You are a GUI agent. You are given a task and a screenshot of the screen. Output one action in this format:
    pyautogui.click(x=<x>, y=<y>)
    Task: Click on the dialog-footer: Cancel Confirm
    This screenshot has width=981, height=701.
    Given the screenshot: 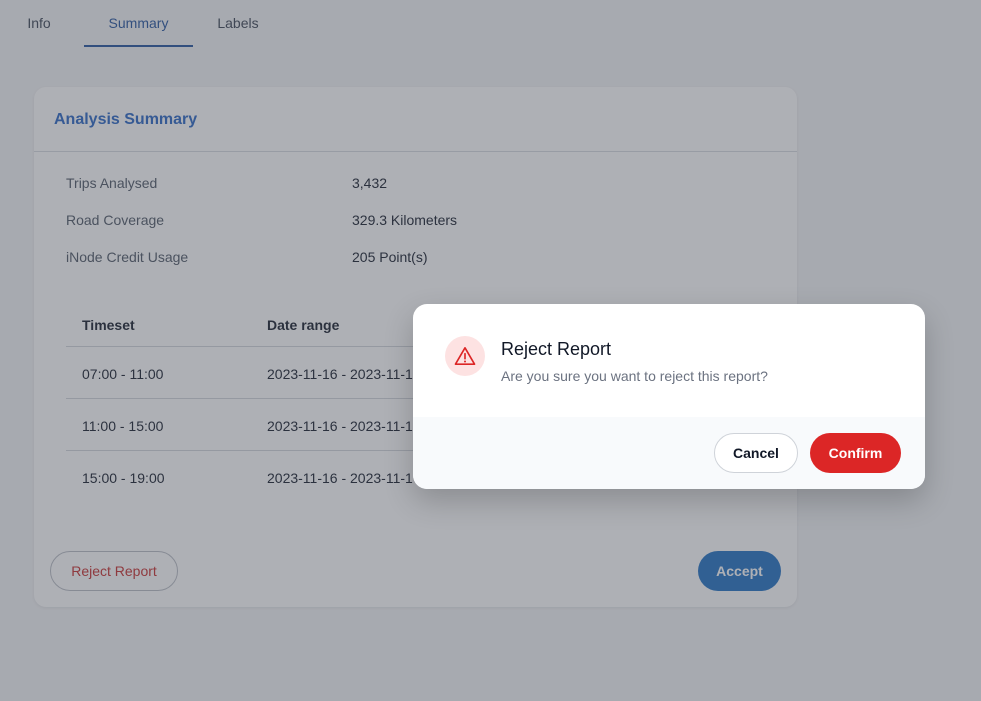 What is the action you would take?
    pyautogui.click(x=669, y=453)
    